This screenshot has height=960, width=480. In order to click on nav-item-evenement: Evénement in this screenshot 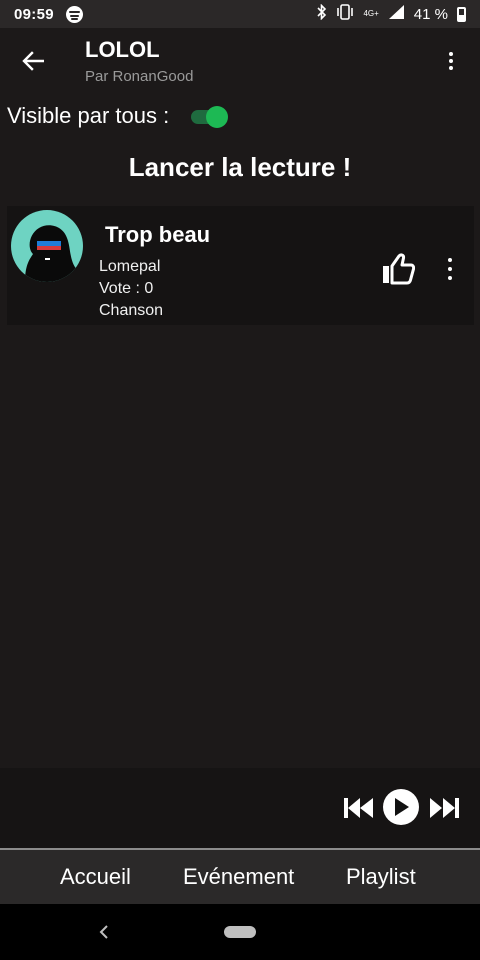, I will do `click(238, 877)`.